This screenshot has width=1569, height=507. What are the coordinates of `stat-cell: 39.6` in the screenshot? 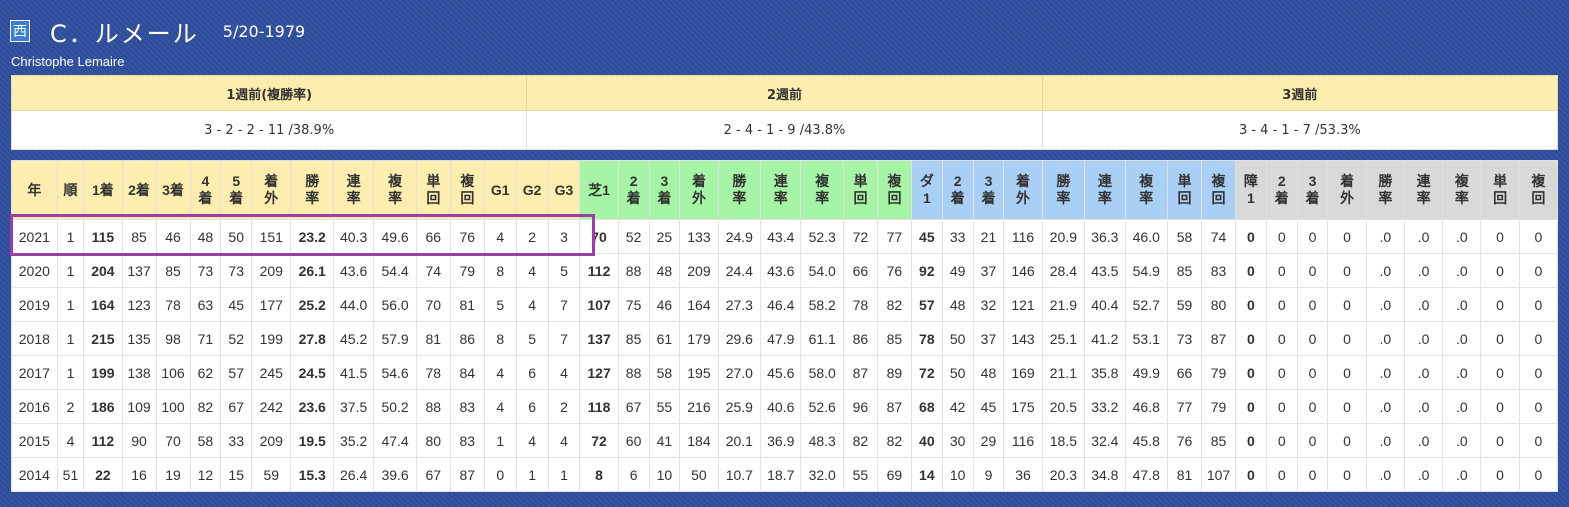 It's located at (395, 474).